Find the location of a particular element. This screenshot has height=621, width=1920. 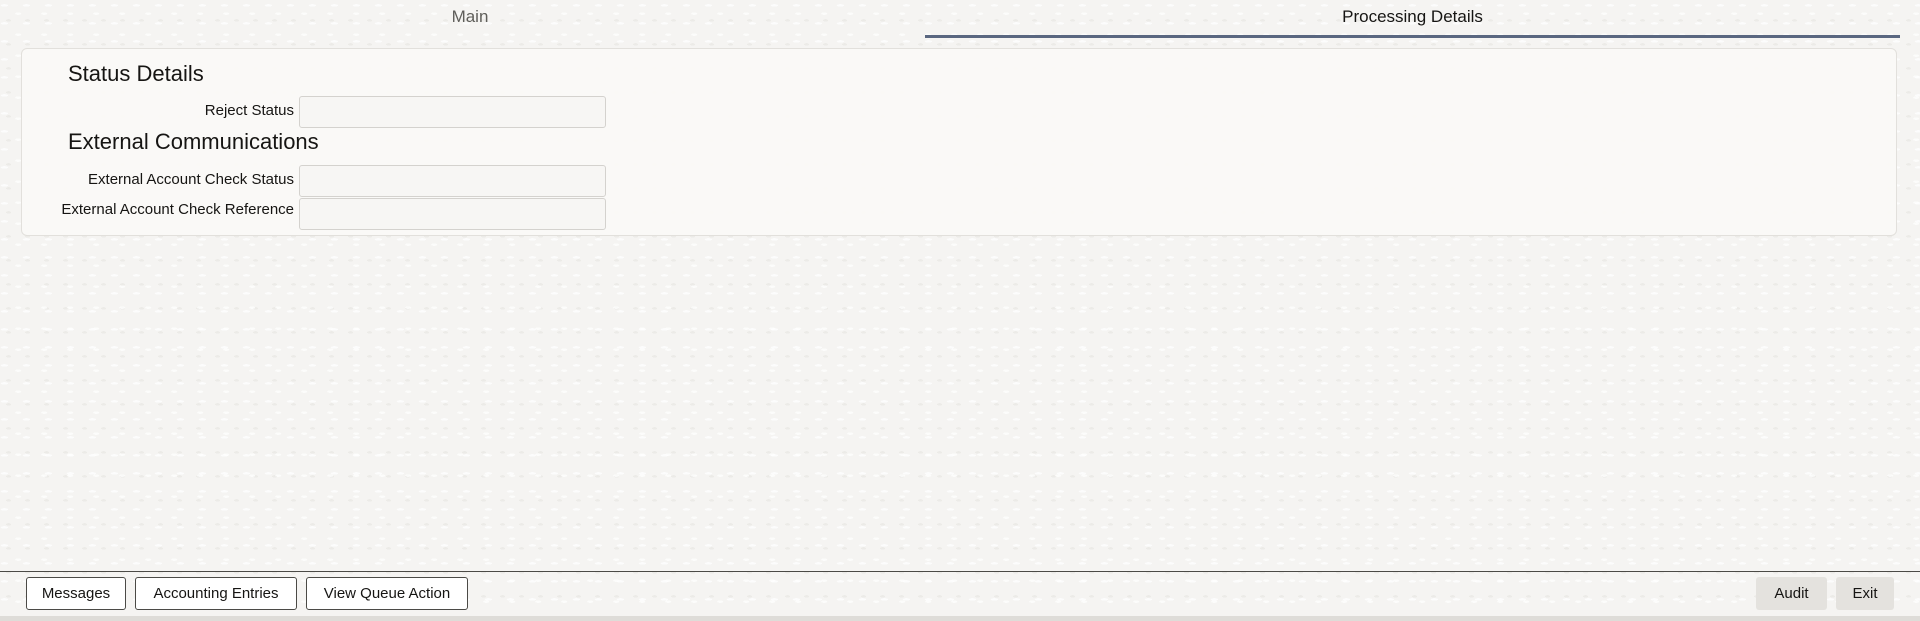

external-account-check-reference-label: External Account Check Reference is located at coordinates (177, 209).